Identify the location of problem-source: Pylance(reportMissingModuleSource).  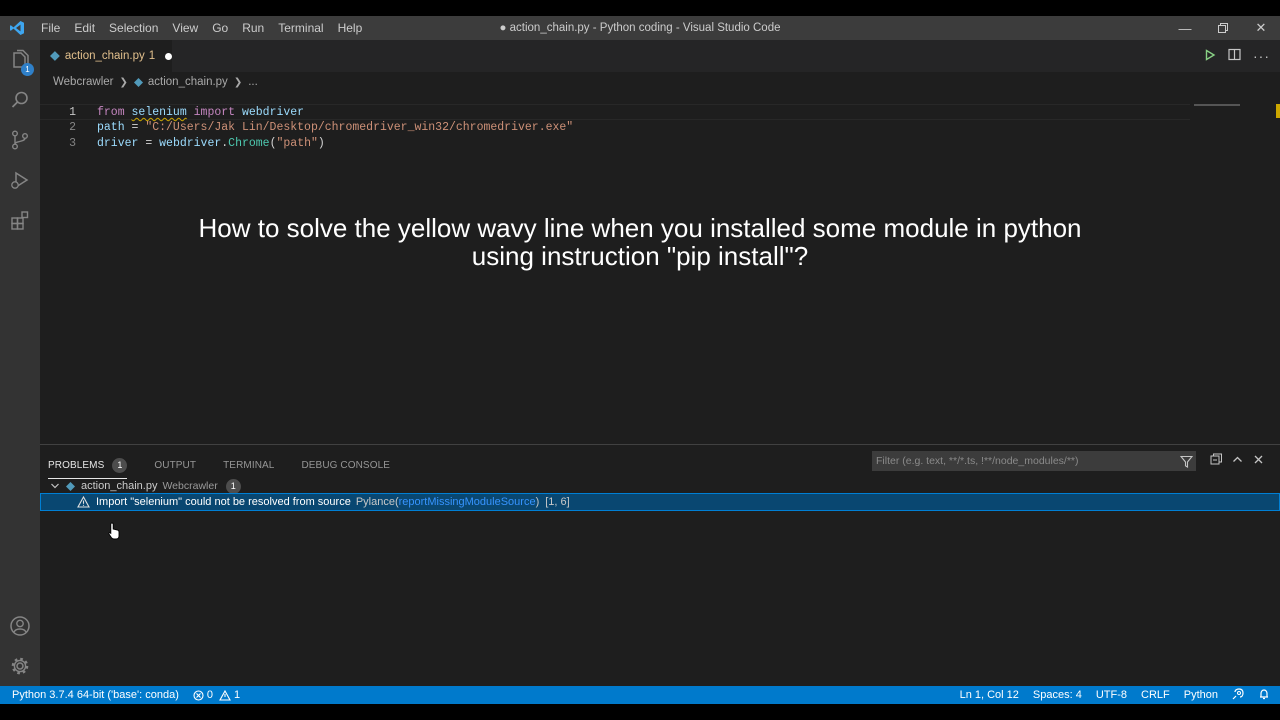
(447, 502).